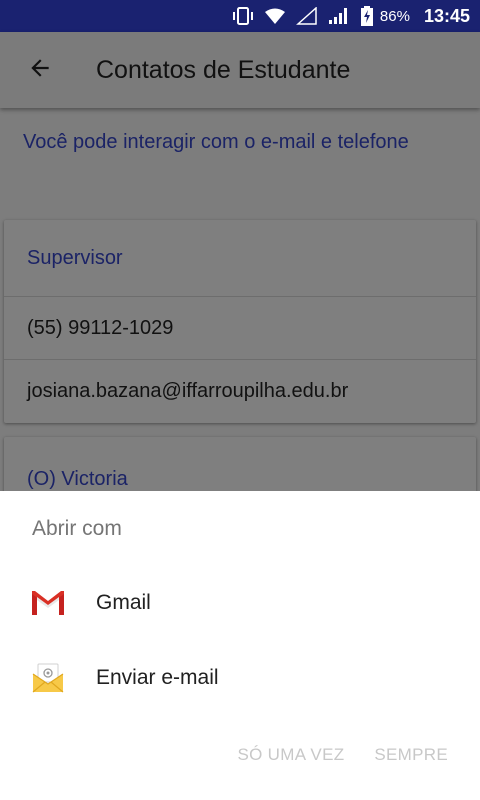 The width and height of the screenshot is (480, 800). I want to click on chooser-option-email: Enviar e-mail, so click(240, 678).